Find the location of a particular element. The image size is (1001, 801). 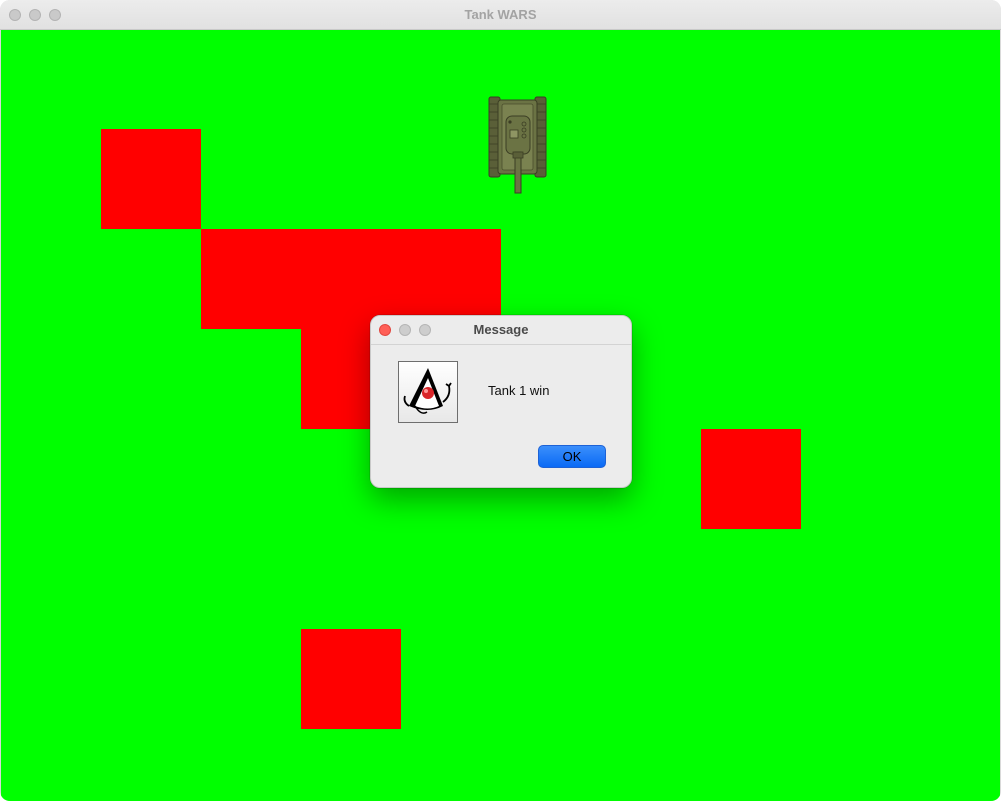

message-dialog: Message Tank 1 win OK is located at coordinates (501, 401).